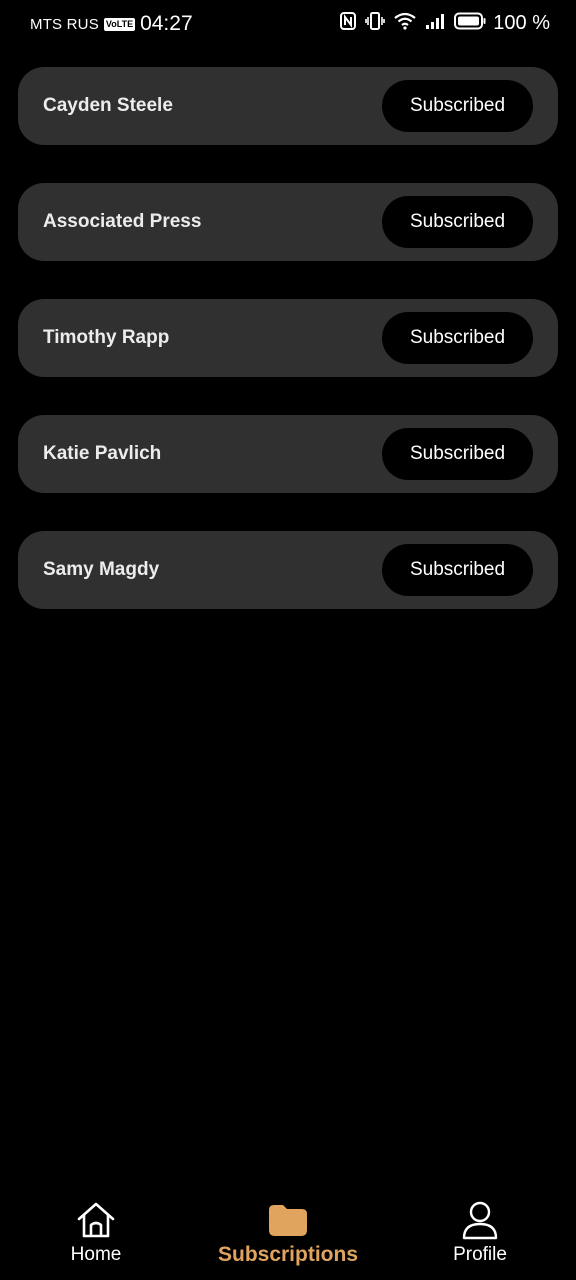  What do you see at coordinates (288, 454) in the screenshot?
I see `subscription-card: Katie Pavlich Subscribed` at bounding box center [288, 454].